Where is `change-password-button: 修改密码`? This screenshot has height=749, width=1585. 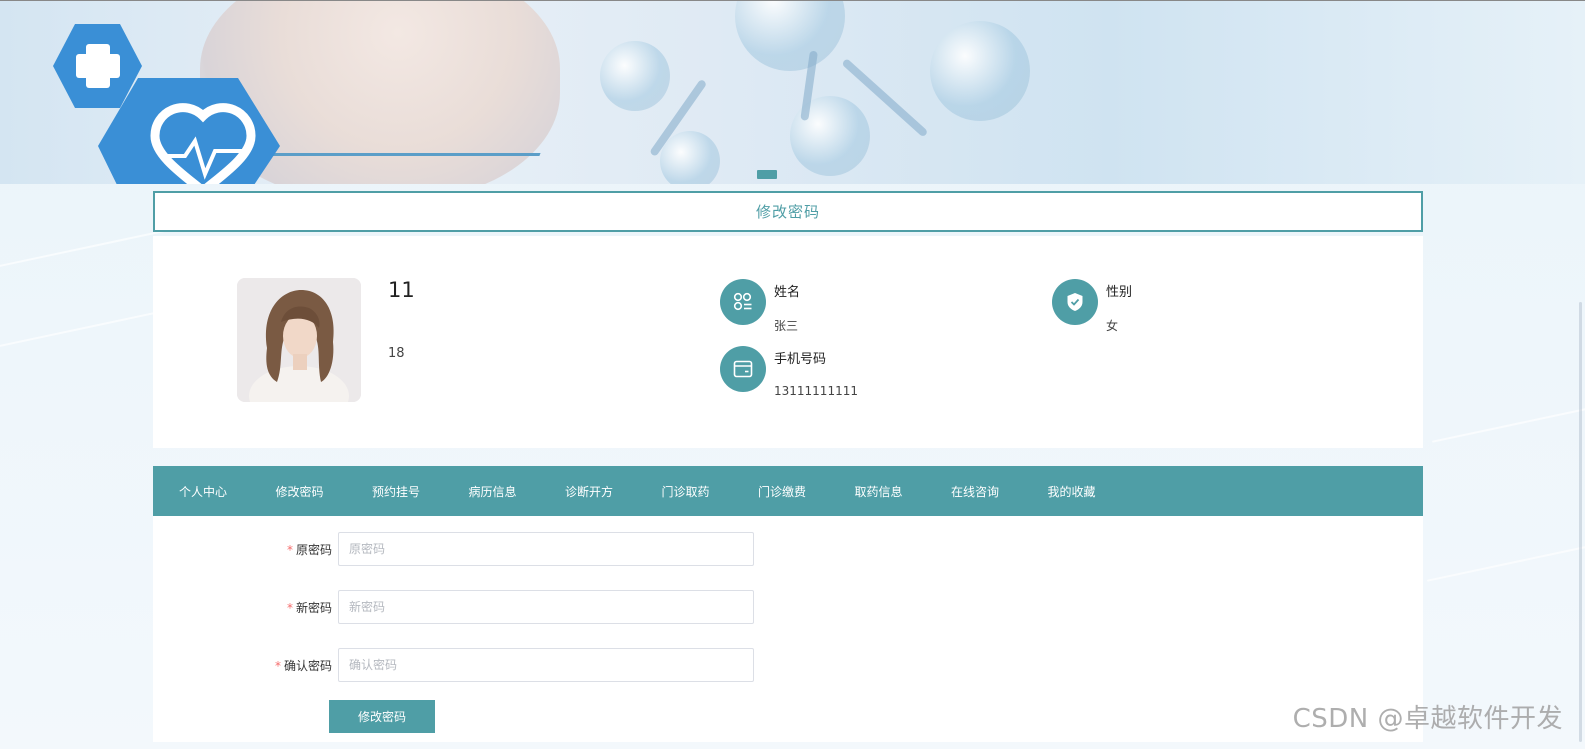 change-password-button: 修改密码 is located at coordinates (382, 716).